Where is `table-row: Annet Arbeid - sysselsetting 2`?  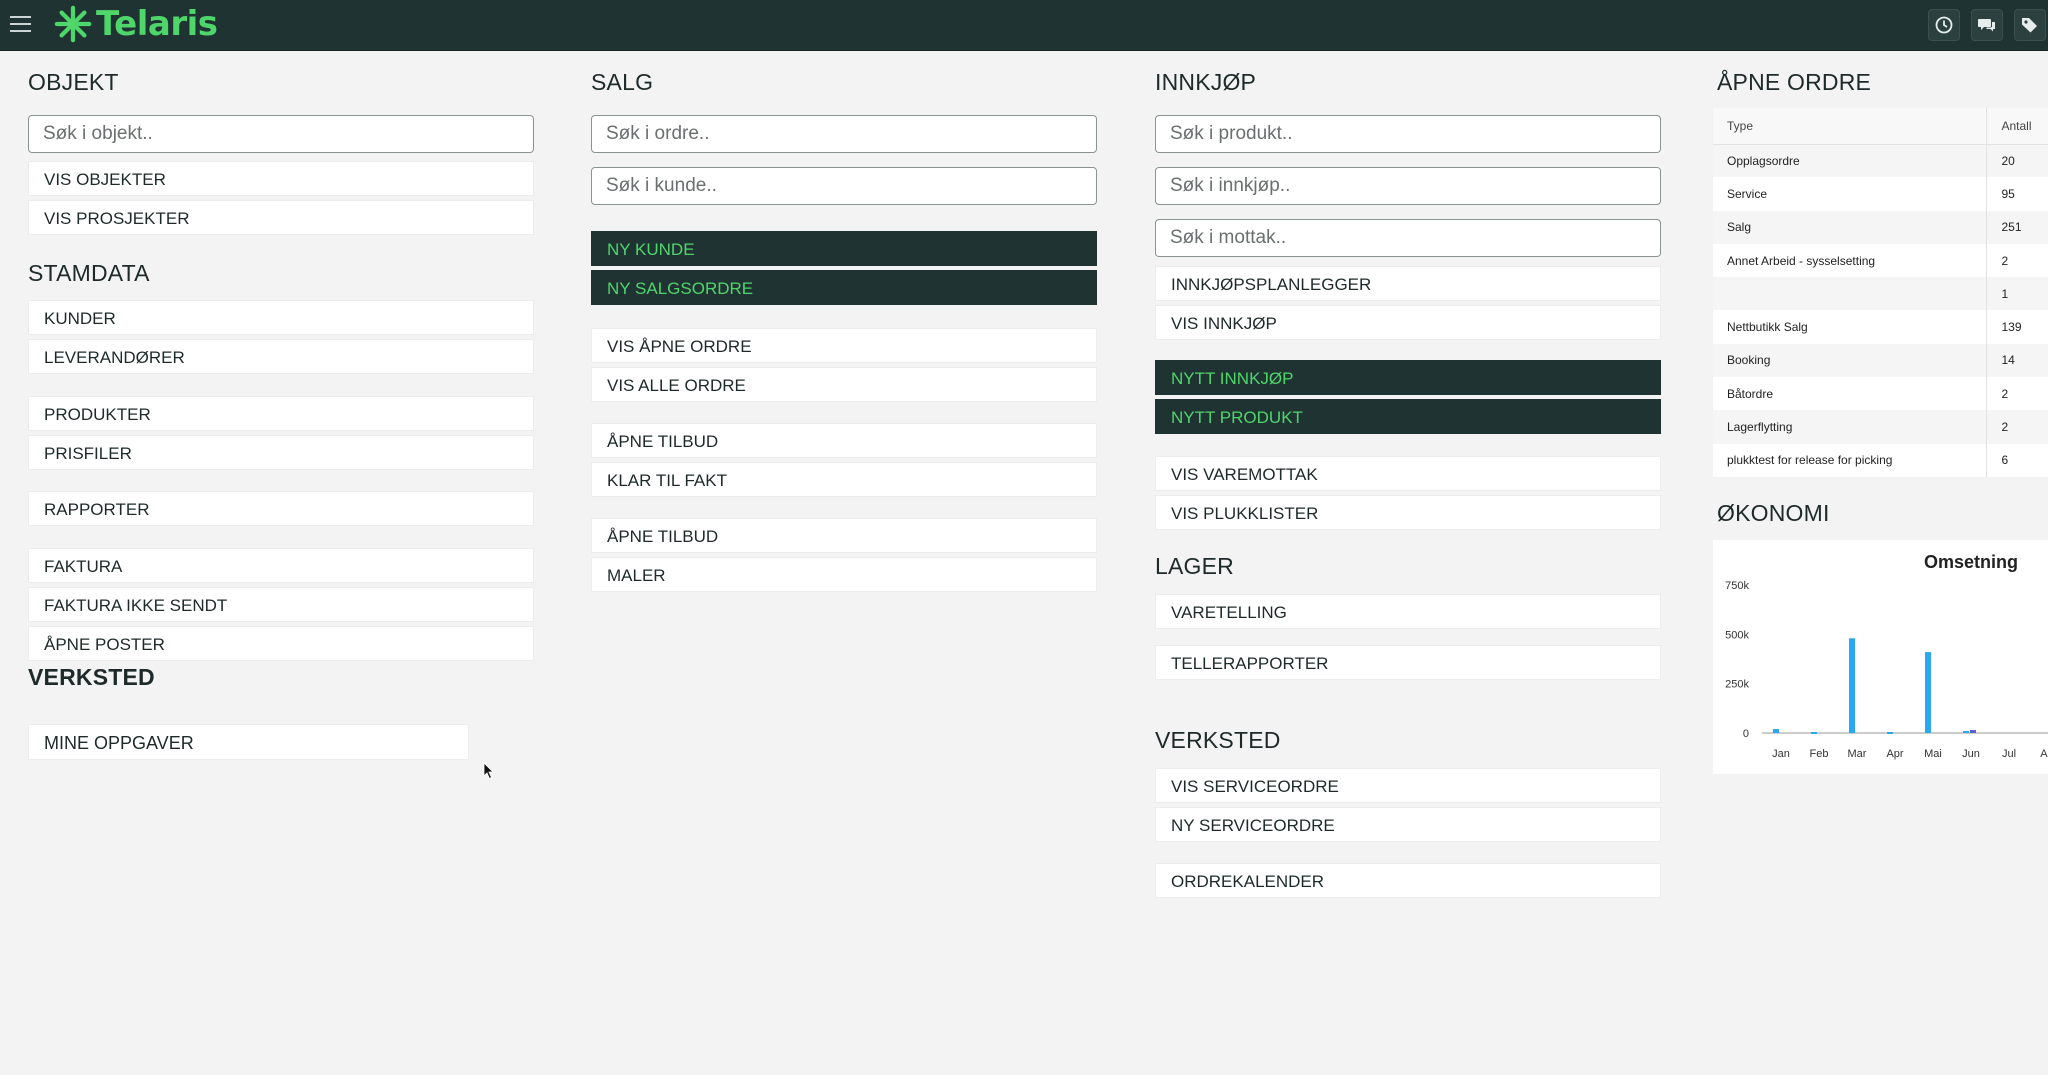 table-row: Annet Arbeid - sysselsetting 2 is located at coordinates (1880, 260).